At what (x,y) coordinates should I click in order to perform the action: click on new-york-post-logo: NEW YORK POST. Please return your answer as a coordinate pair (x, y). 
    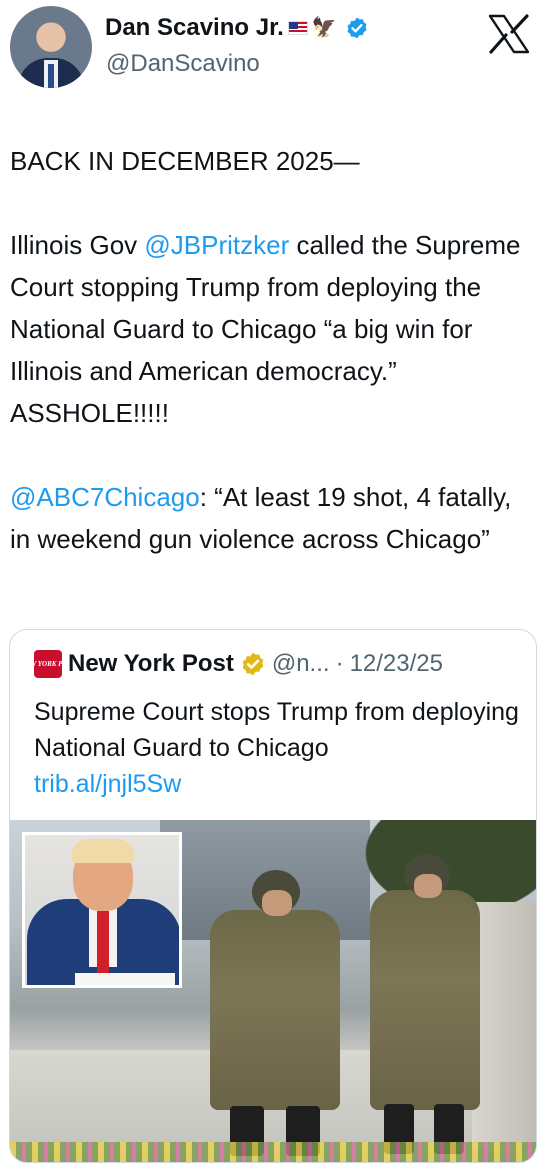
    Looking at the image, I should click on (48, 664).